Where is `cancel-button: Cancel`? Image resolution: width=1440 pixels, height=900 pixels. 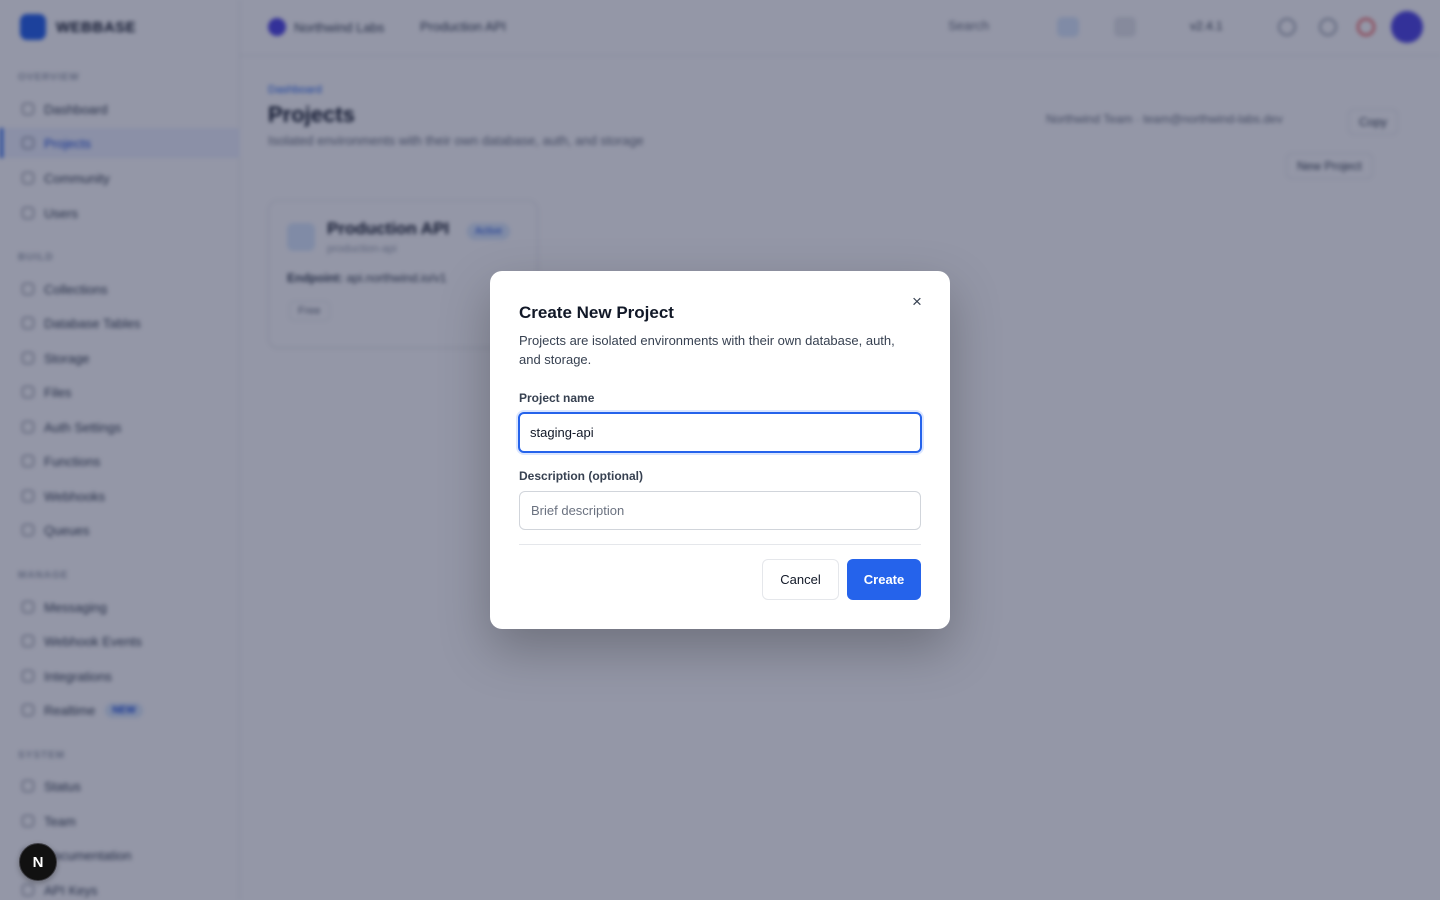 cancel-button: Cancel is located at coordinates (800, 579).